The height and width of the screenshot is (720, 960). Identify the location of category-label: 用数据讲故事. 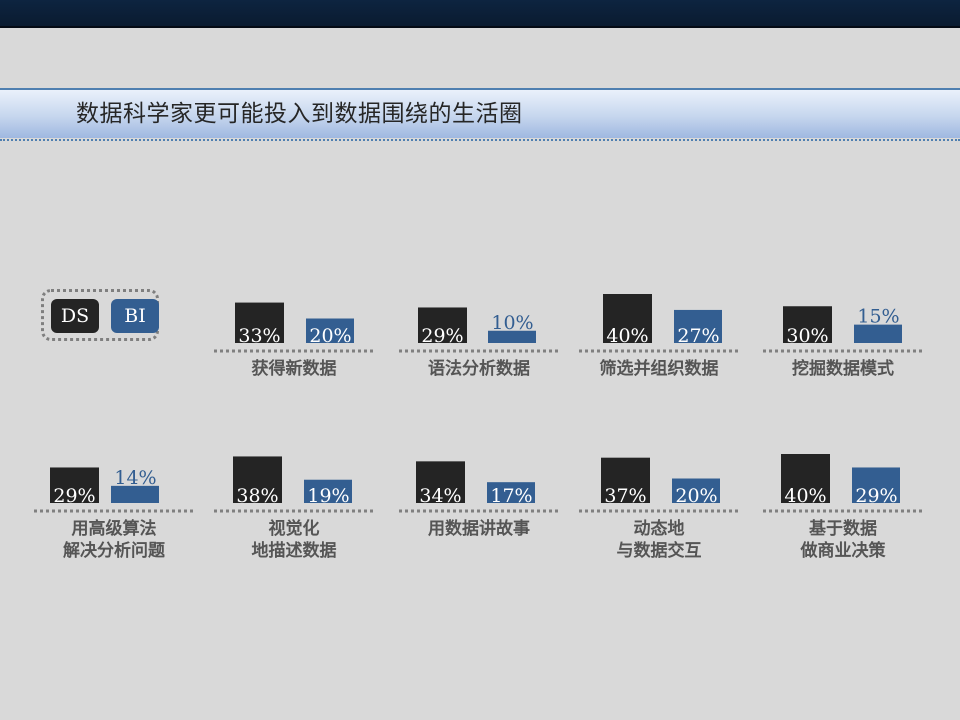
(479, 529).